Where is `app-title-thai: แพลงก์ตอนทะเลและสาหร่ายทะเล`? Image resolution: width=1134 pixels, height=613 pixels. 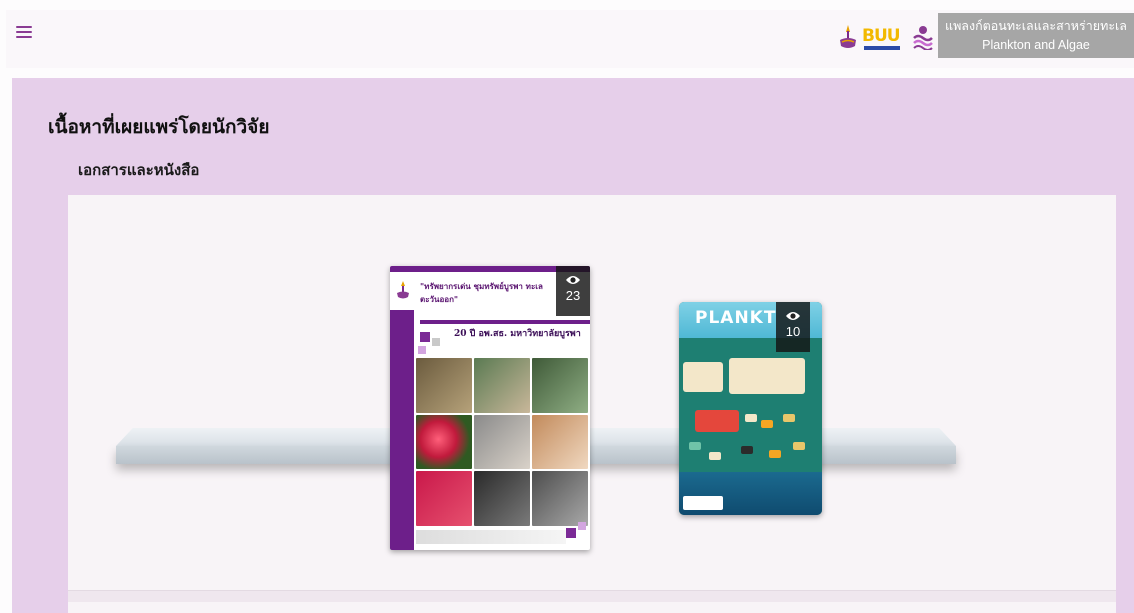 app-title-thai: แพลงก์ตอนทะเลและสาหร่ายทะเล is located at coordinates (1036, 26).